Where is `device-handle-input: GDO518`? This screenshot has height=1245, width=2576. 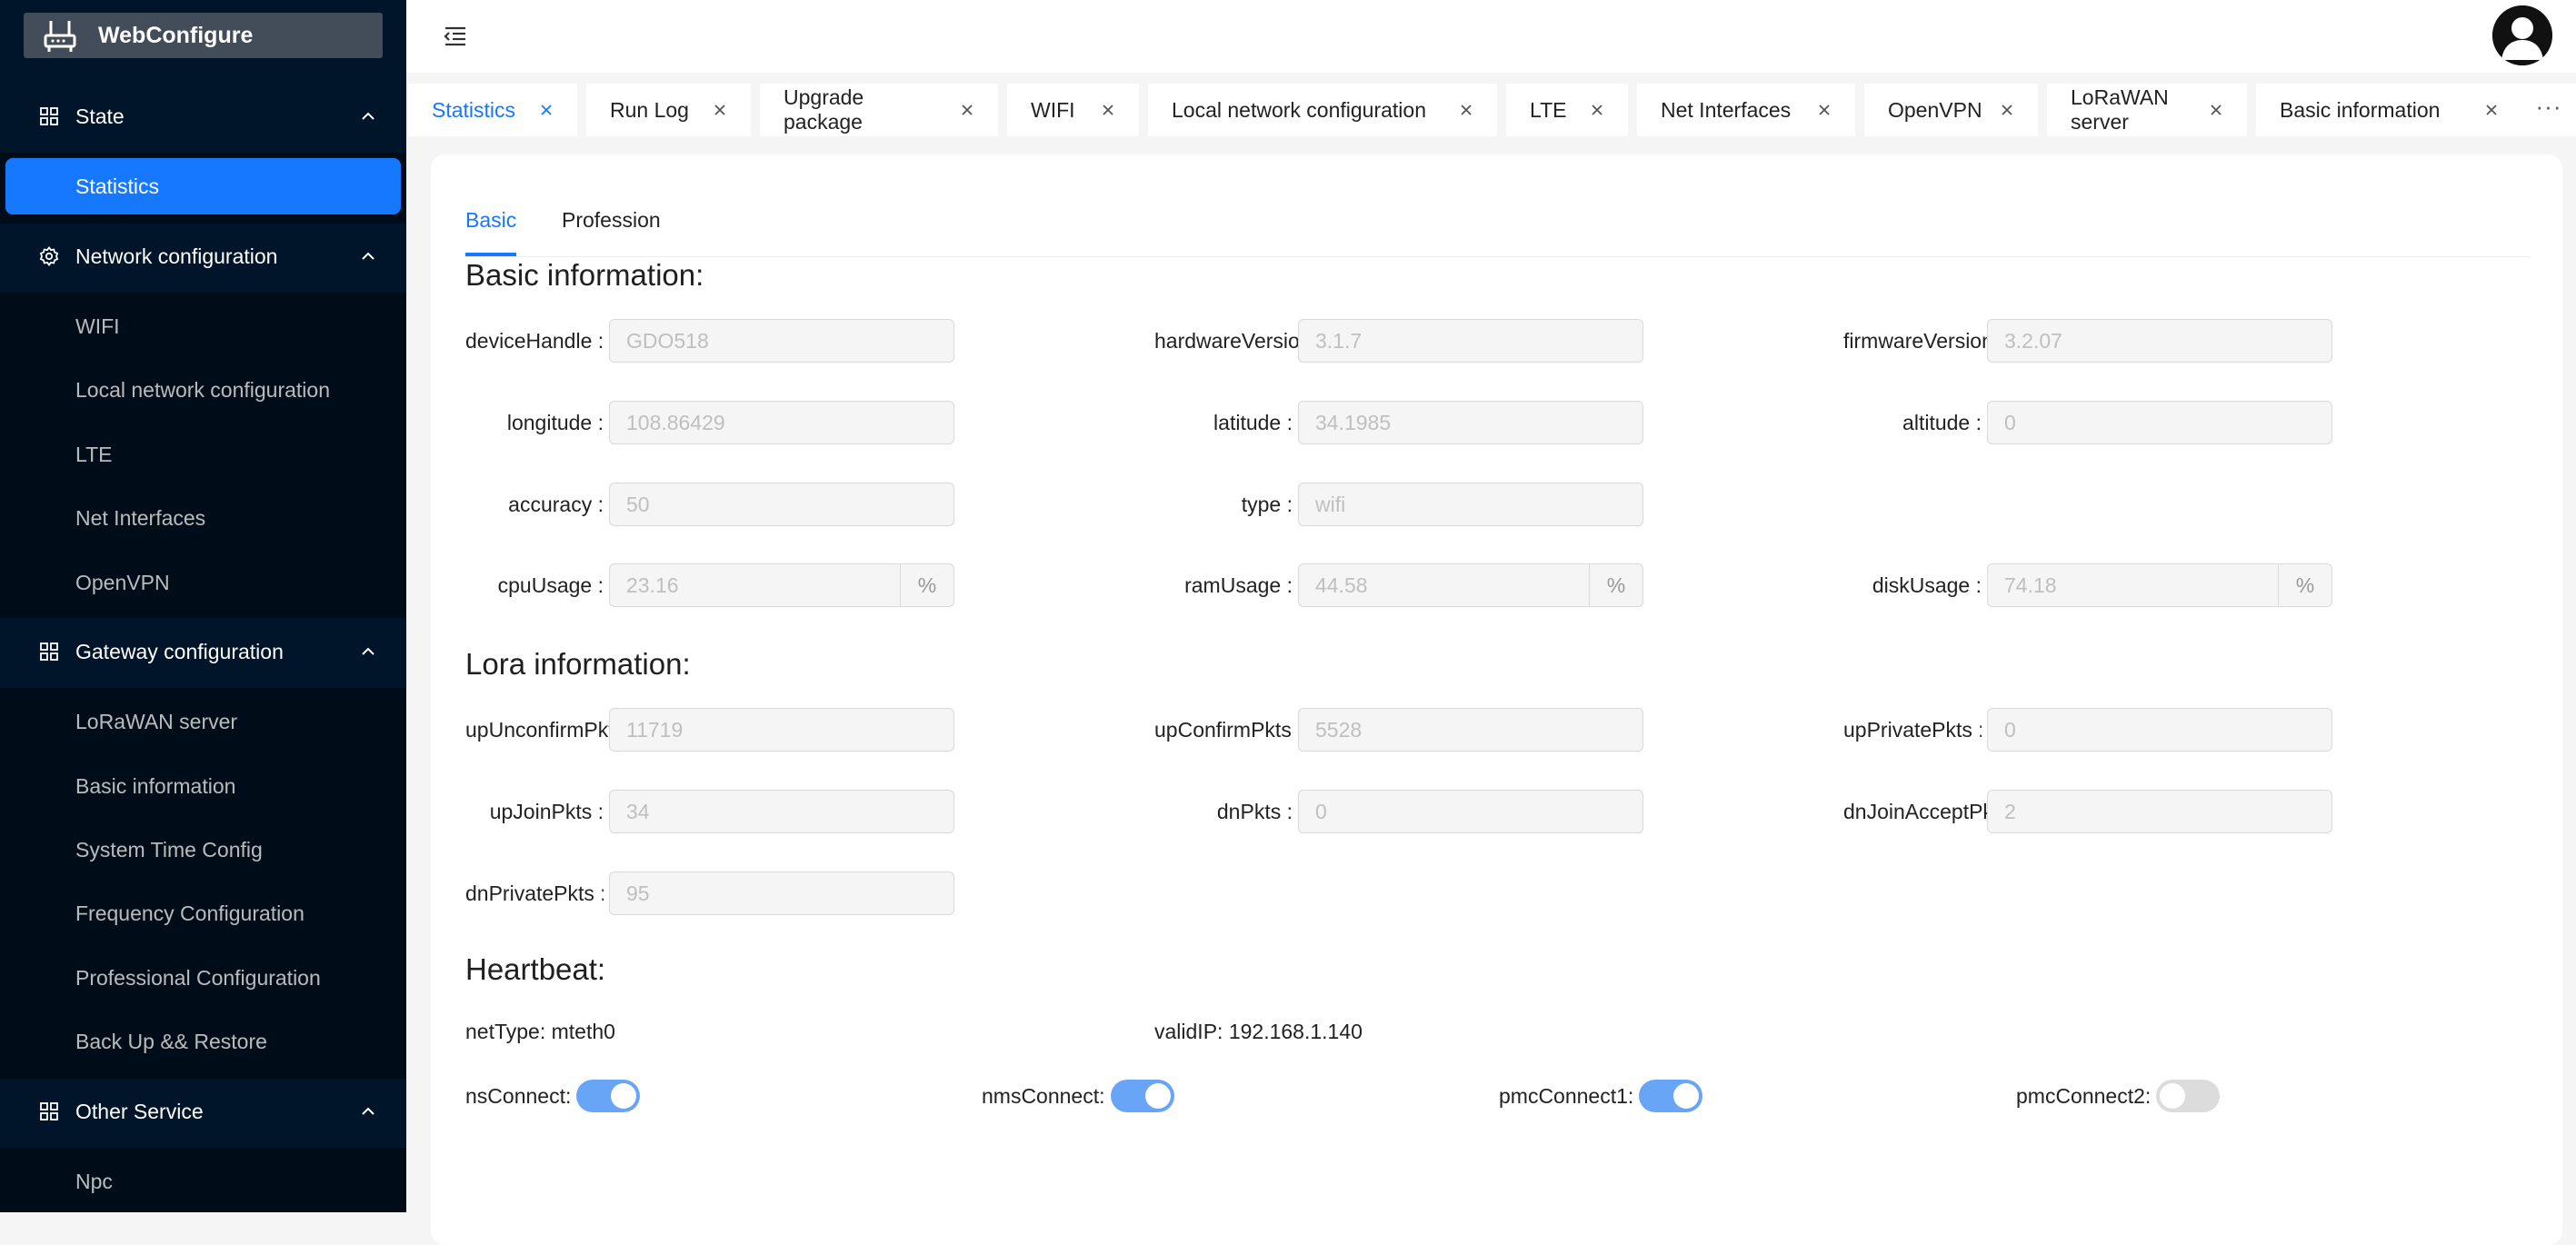
device-handle-input: GDO518 is located at coordinates (782, 341).